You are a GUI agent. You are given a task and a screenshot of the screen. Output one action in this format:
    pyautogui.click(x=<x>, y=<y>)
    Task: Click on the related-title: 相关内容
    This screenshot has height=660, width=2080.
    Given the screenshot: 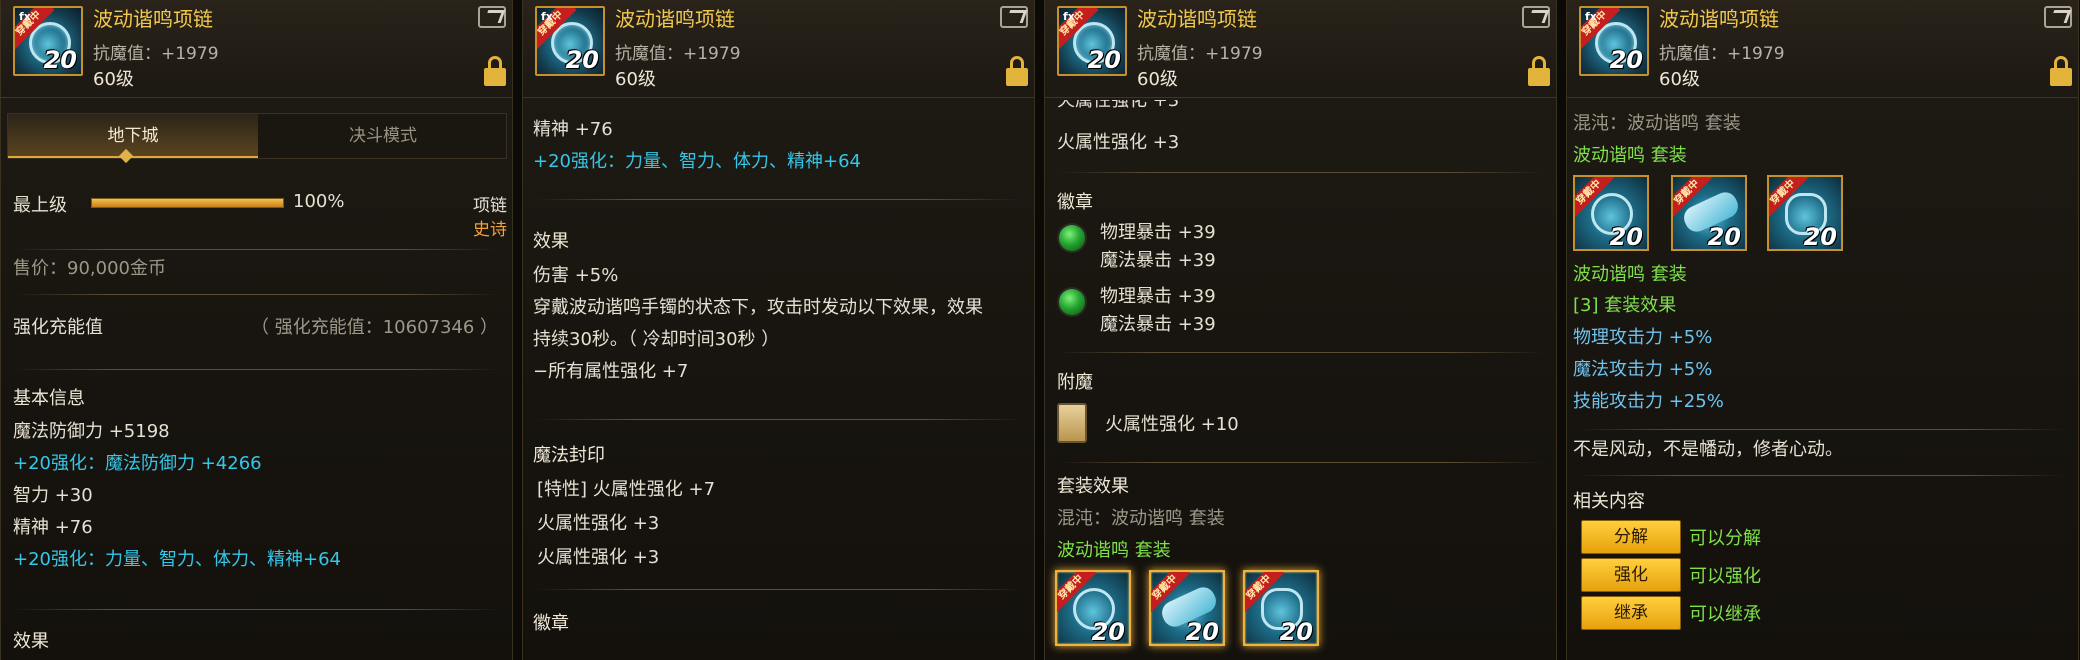 What is the action you would take?
    pyautogui.click(x=1609, y=501)
    